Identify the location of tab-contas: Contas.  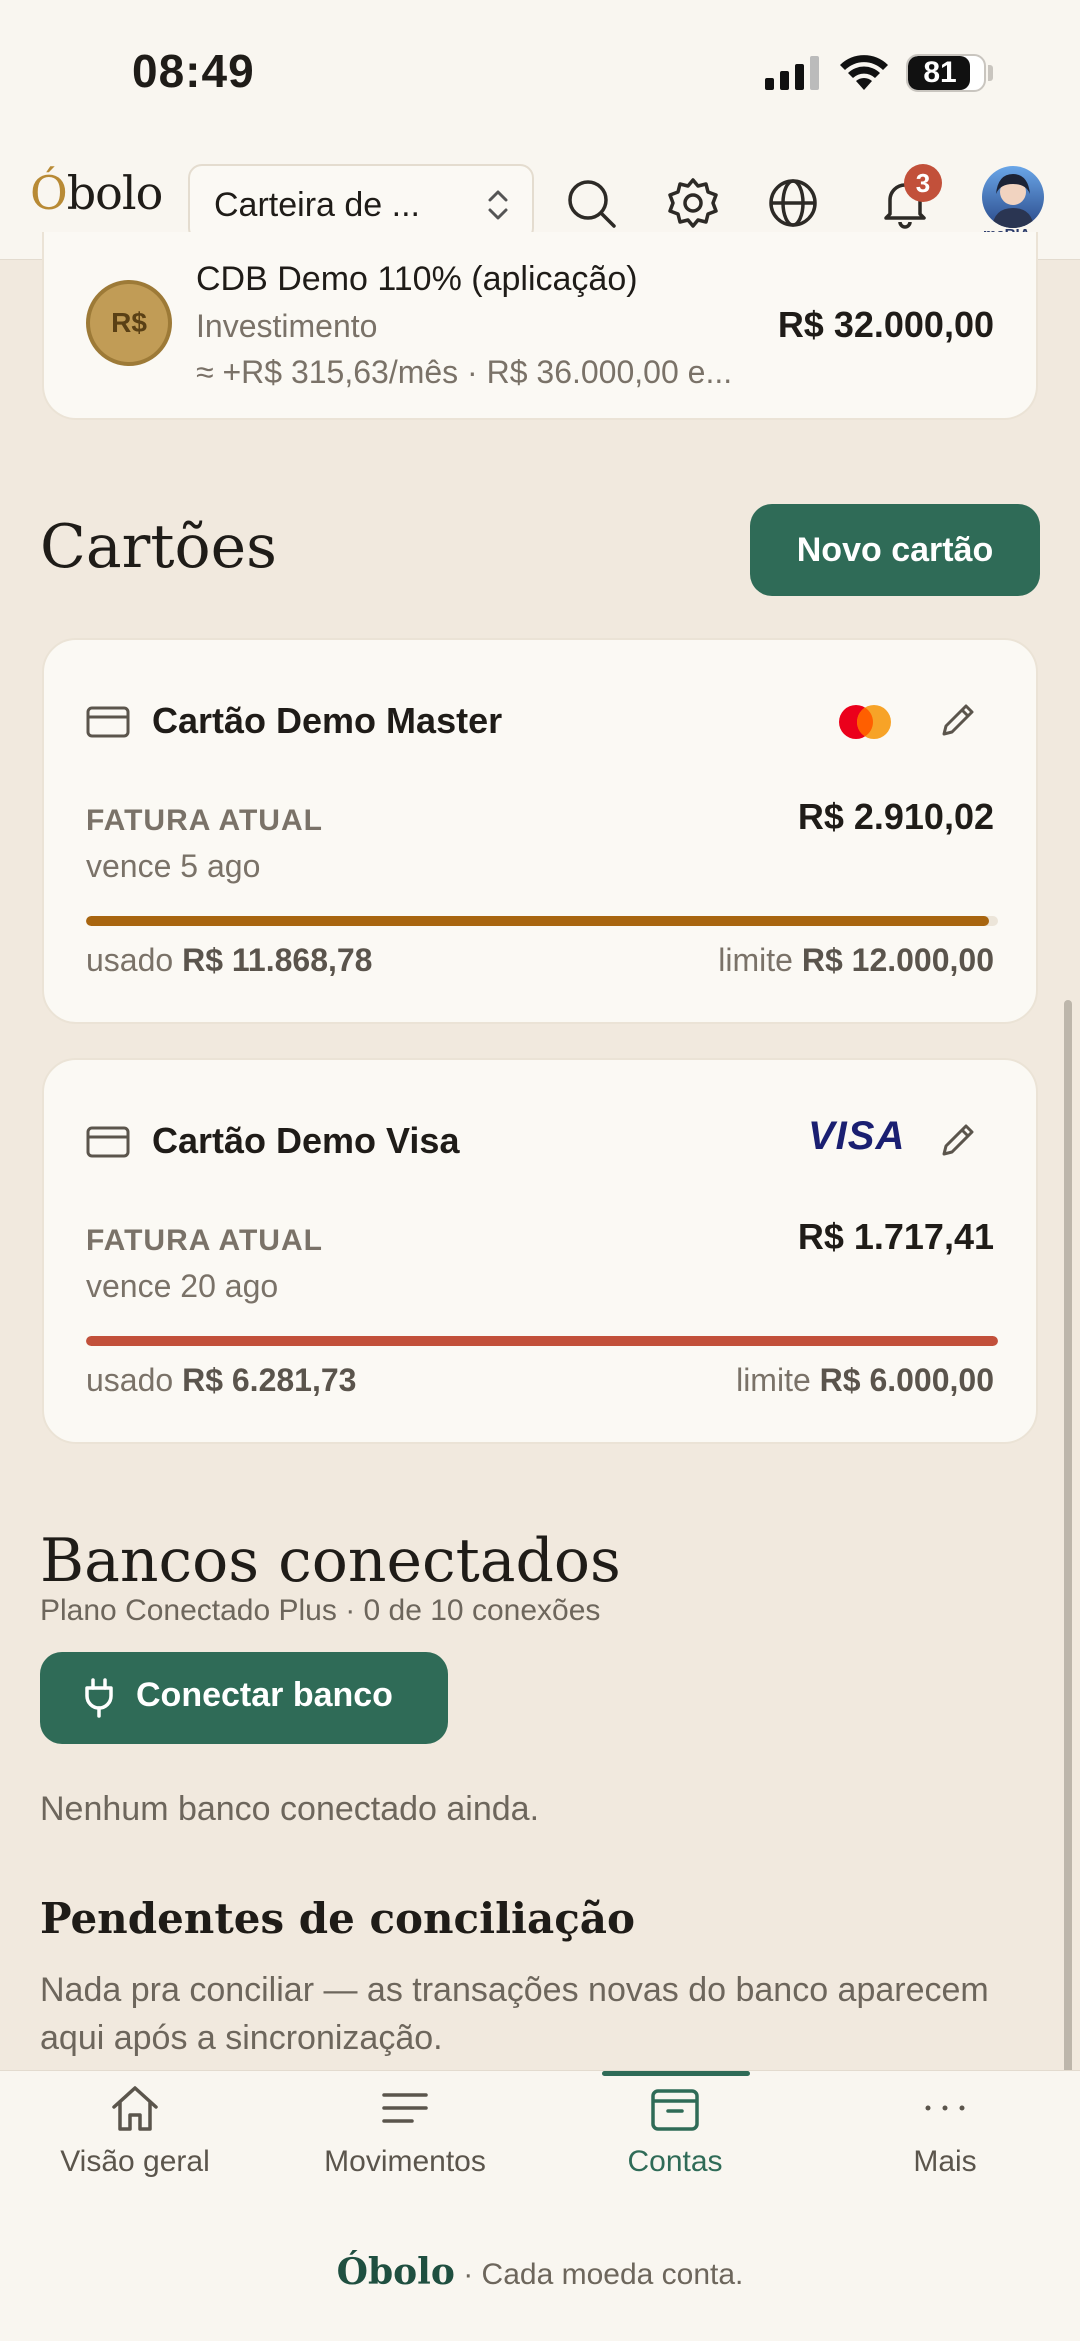
(675, 2141).